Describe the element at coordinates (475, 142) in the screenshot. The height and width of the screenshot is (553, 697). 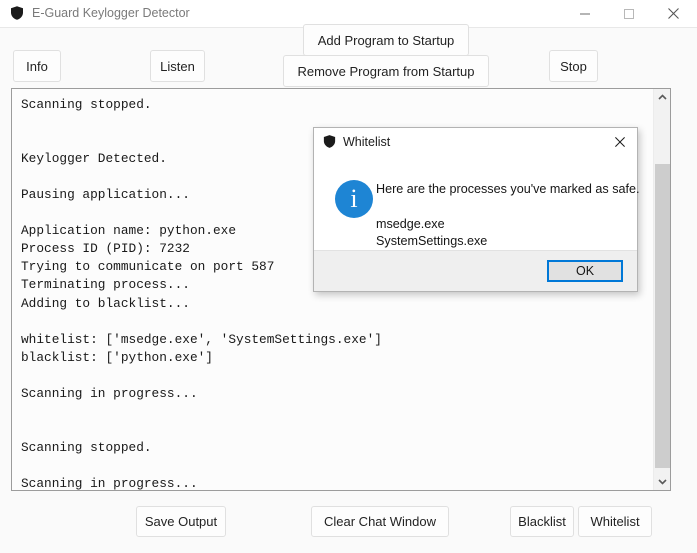
I see `dialog-titlebar: Whitelist` at that location.